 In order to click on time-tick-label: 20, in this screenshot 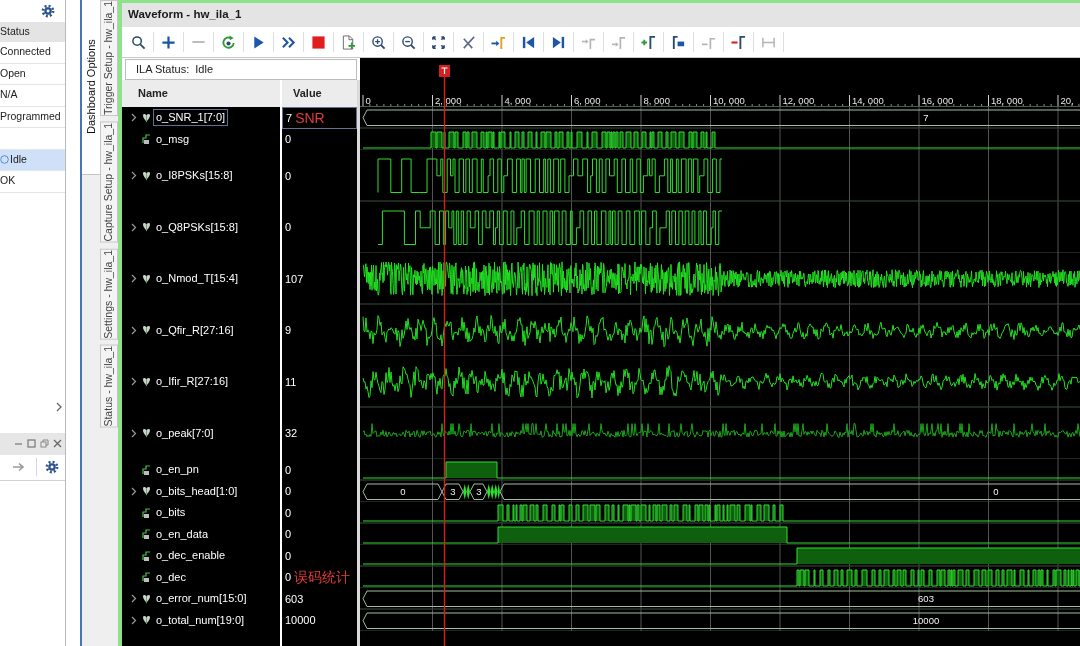, I will do `click(1067, 100)`.